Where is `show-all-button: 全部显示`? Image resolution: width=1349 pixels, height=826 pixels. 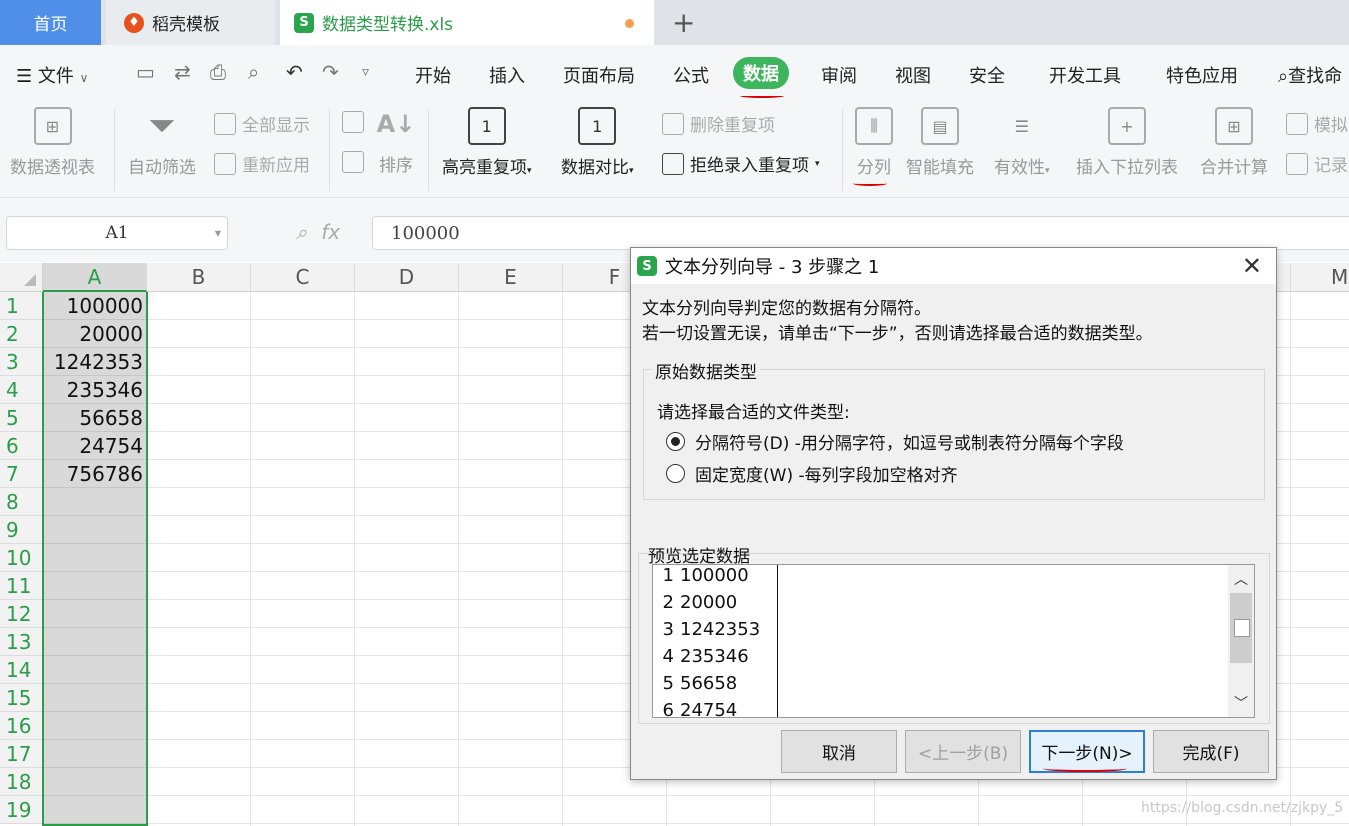 show-all-button: 全部显示 is located at coordinates (262, 123).